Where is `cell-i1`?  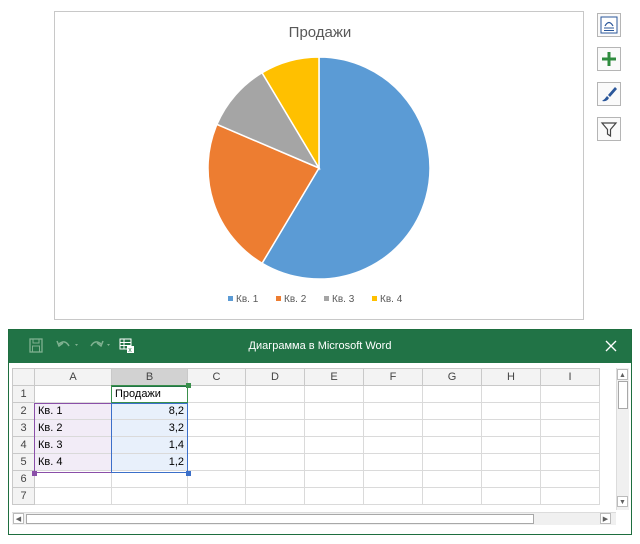
cell-i1 is located at coordinates (570, 394).